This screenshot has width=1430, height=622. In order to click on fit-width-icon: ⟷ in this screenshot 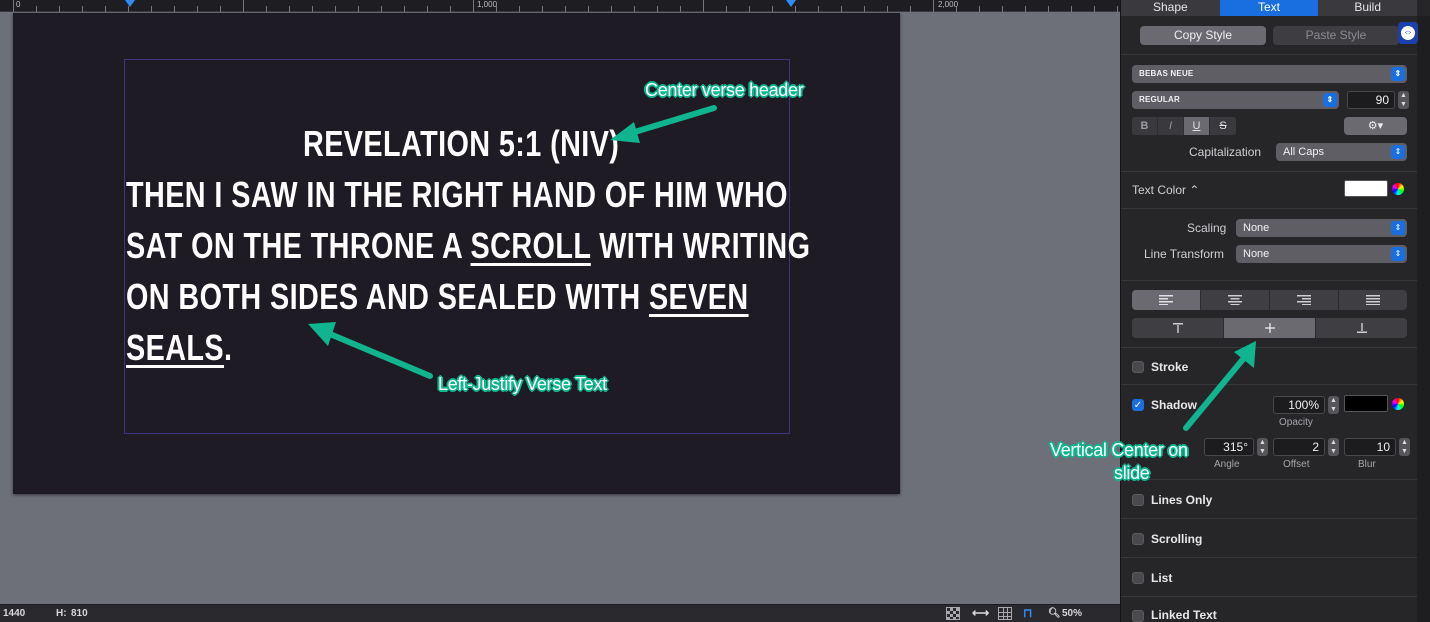, I will do `click(980, 613)`.